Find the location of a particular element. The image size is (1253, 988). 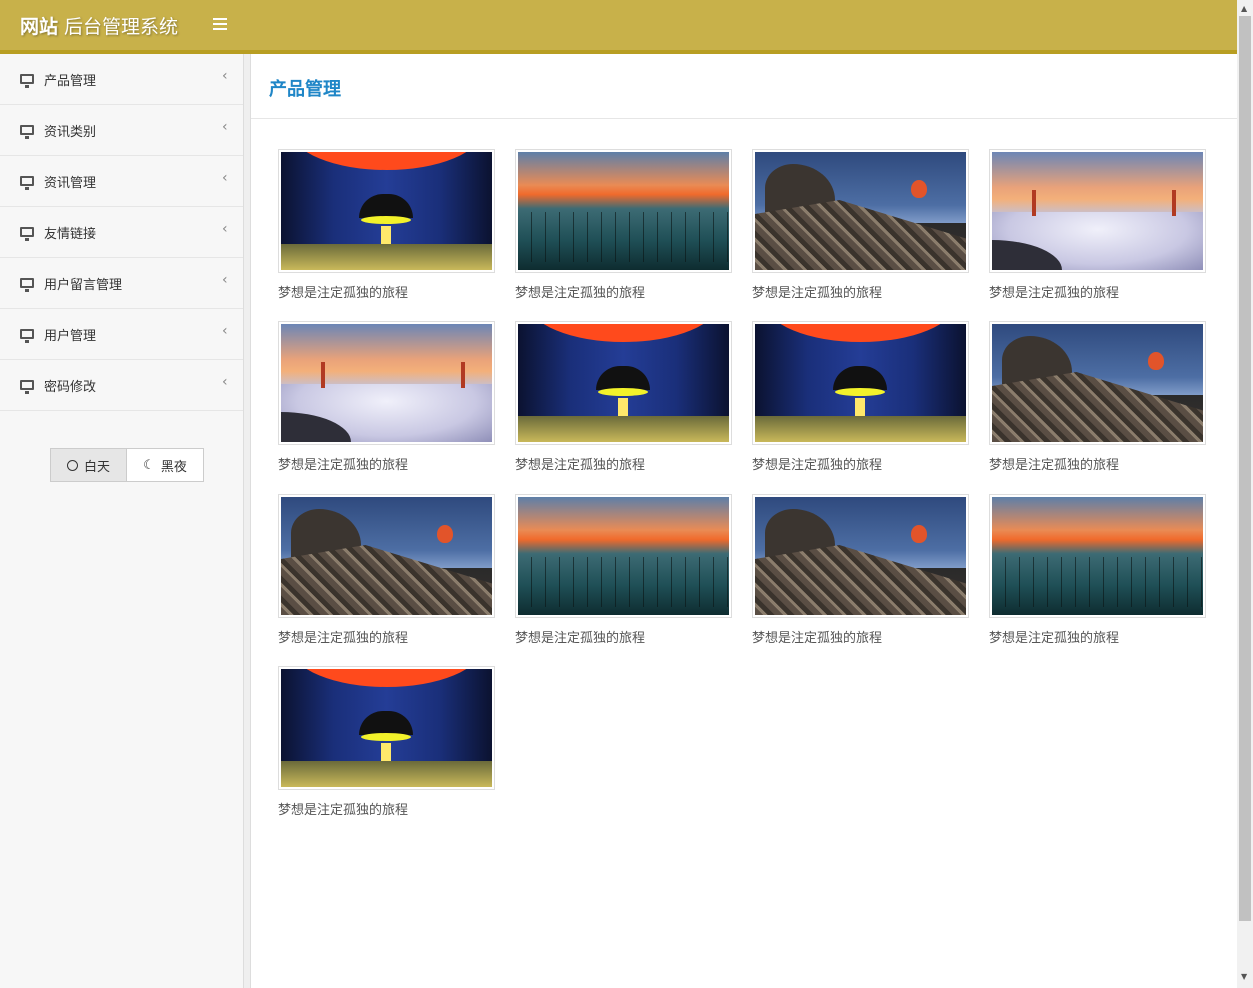

page-title: 产品管理 is located at coordinates (305, 89).